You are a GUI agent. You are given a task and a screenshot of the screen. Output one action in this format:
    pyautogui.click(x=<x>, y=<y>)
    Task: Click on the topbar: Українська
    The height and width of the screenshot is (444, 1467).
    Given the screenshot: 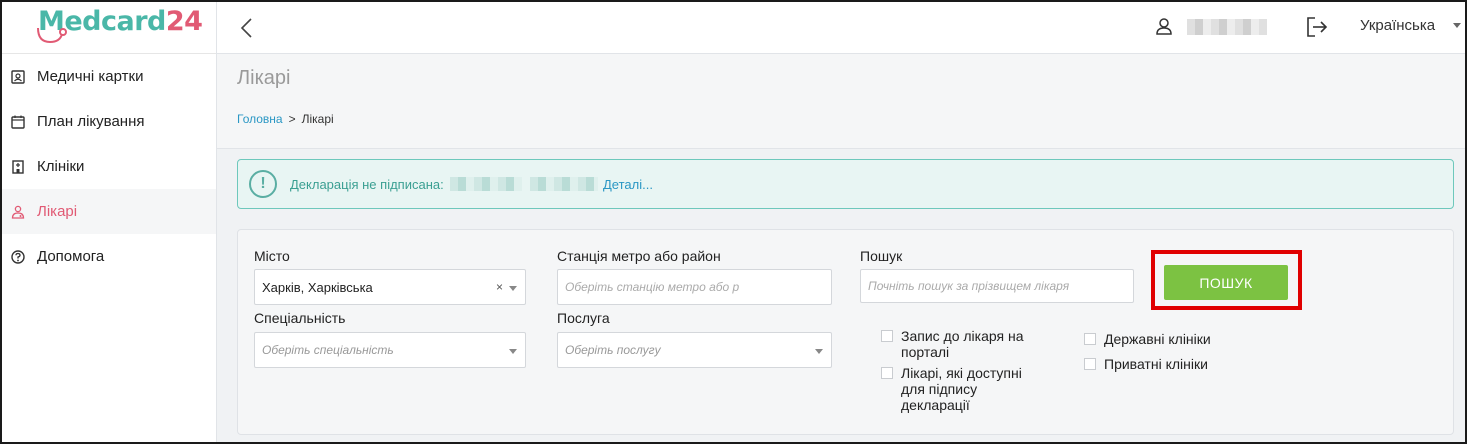 What is the action you would take?
    pyautogui.click(x=841, y=28)
    